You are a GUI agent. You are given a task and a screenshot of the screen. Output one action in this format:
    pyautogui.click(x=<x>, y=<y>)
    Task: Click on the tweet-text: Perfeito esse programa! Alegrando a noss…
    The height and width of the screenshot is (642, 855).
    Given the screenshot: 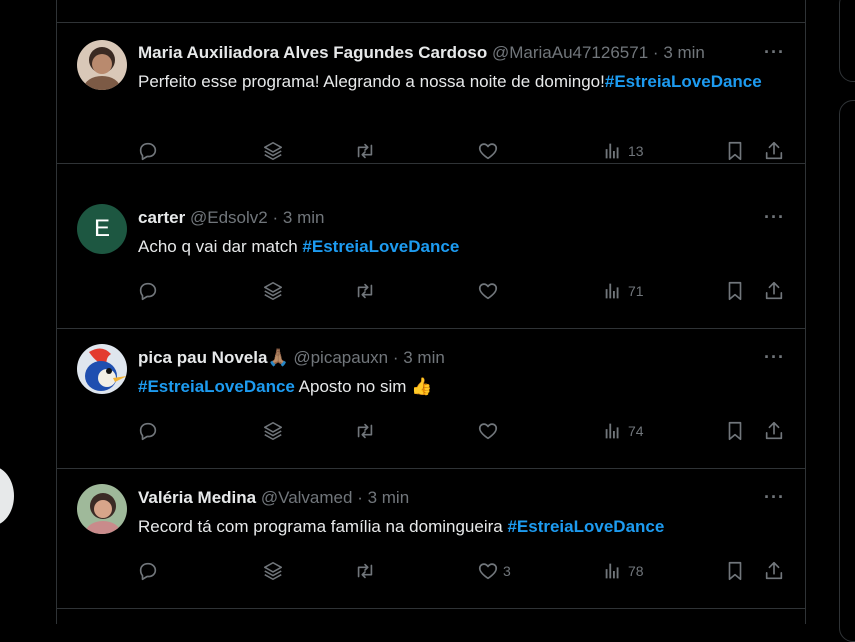 What is the action you would take?
    pyautogui.click(x=451, y=81)
    